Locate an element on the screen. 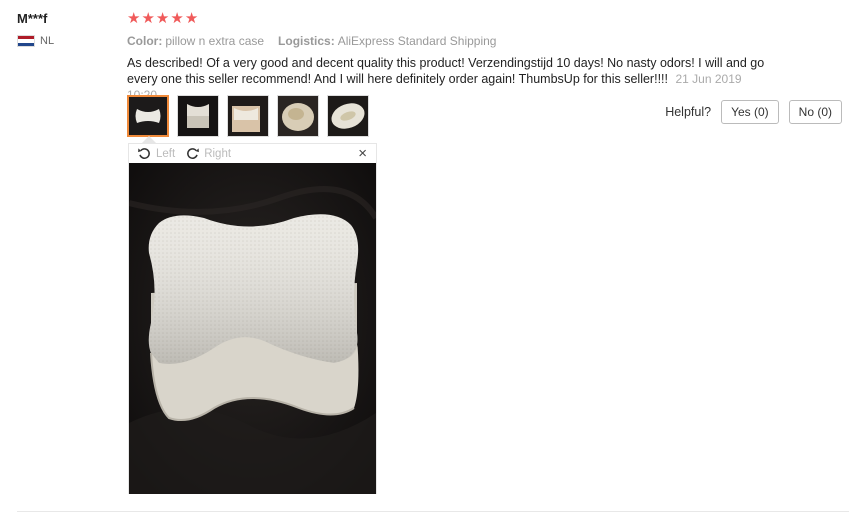  netherlands-flag-icon is located at coordinates (26, 41).